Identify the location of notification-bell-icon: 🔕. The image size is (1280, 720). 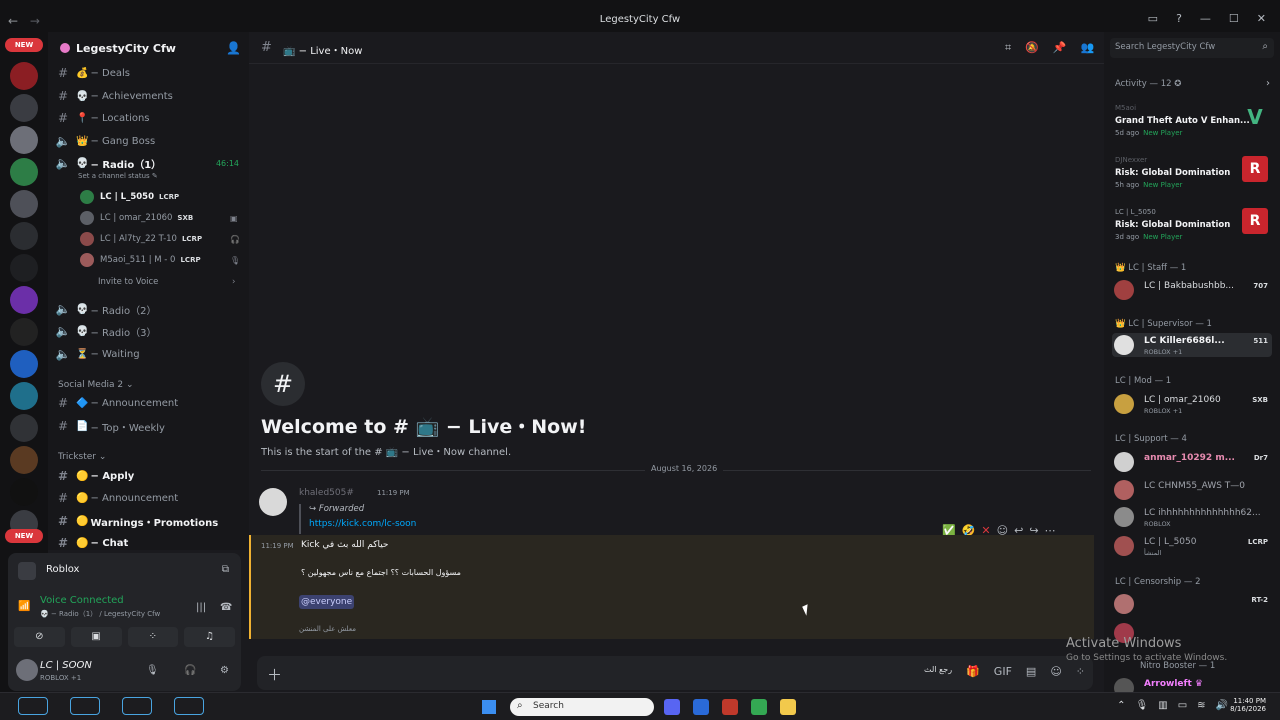
(1032, 48).